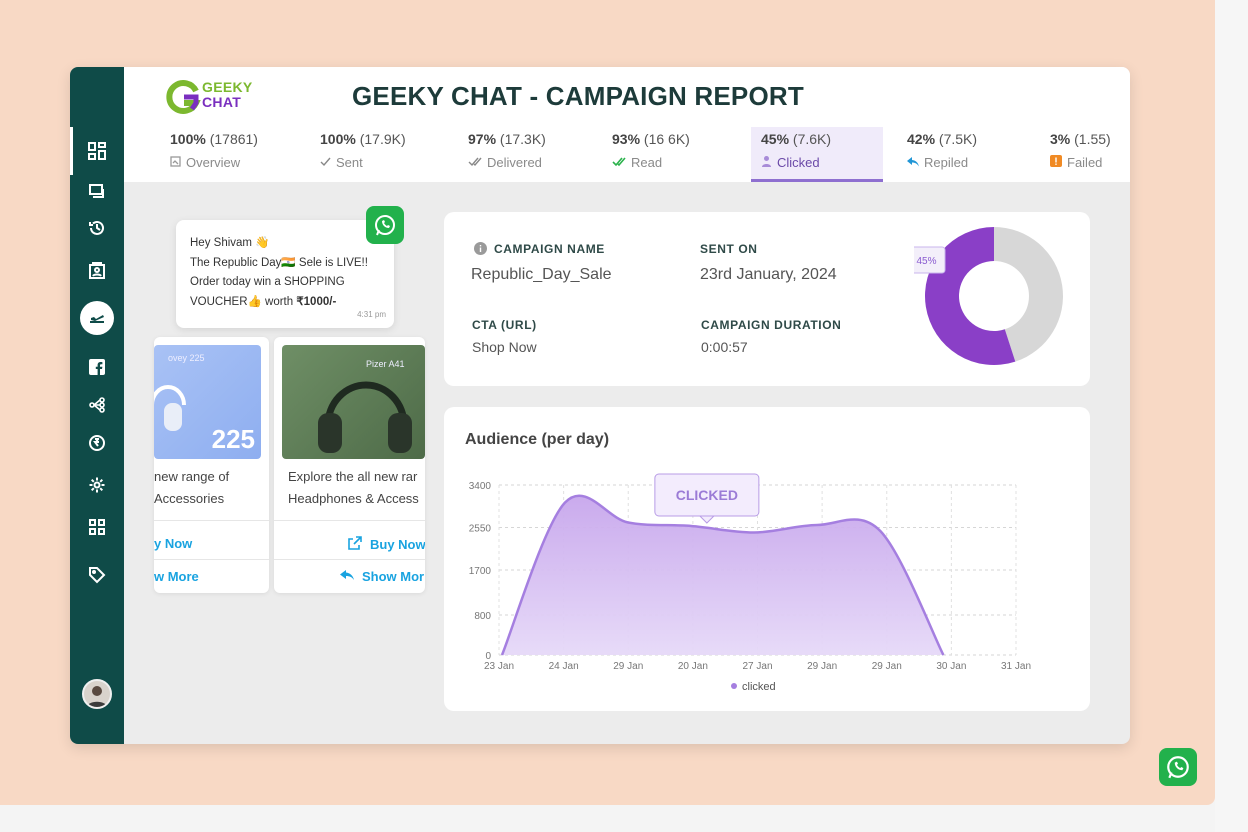  Describe the element at coordinates (921, 139) in the screenshot. I see `stat-replied-pct: 42%` at that location.